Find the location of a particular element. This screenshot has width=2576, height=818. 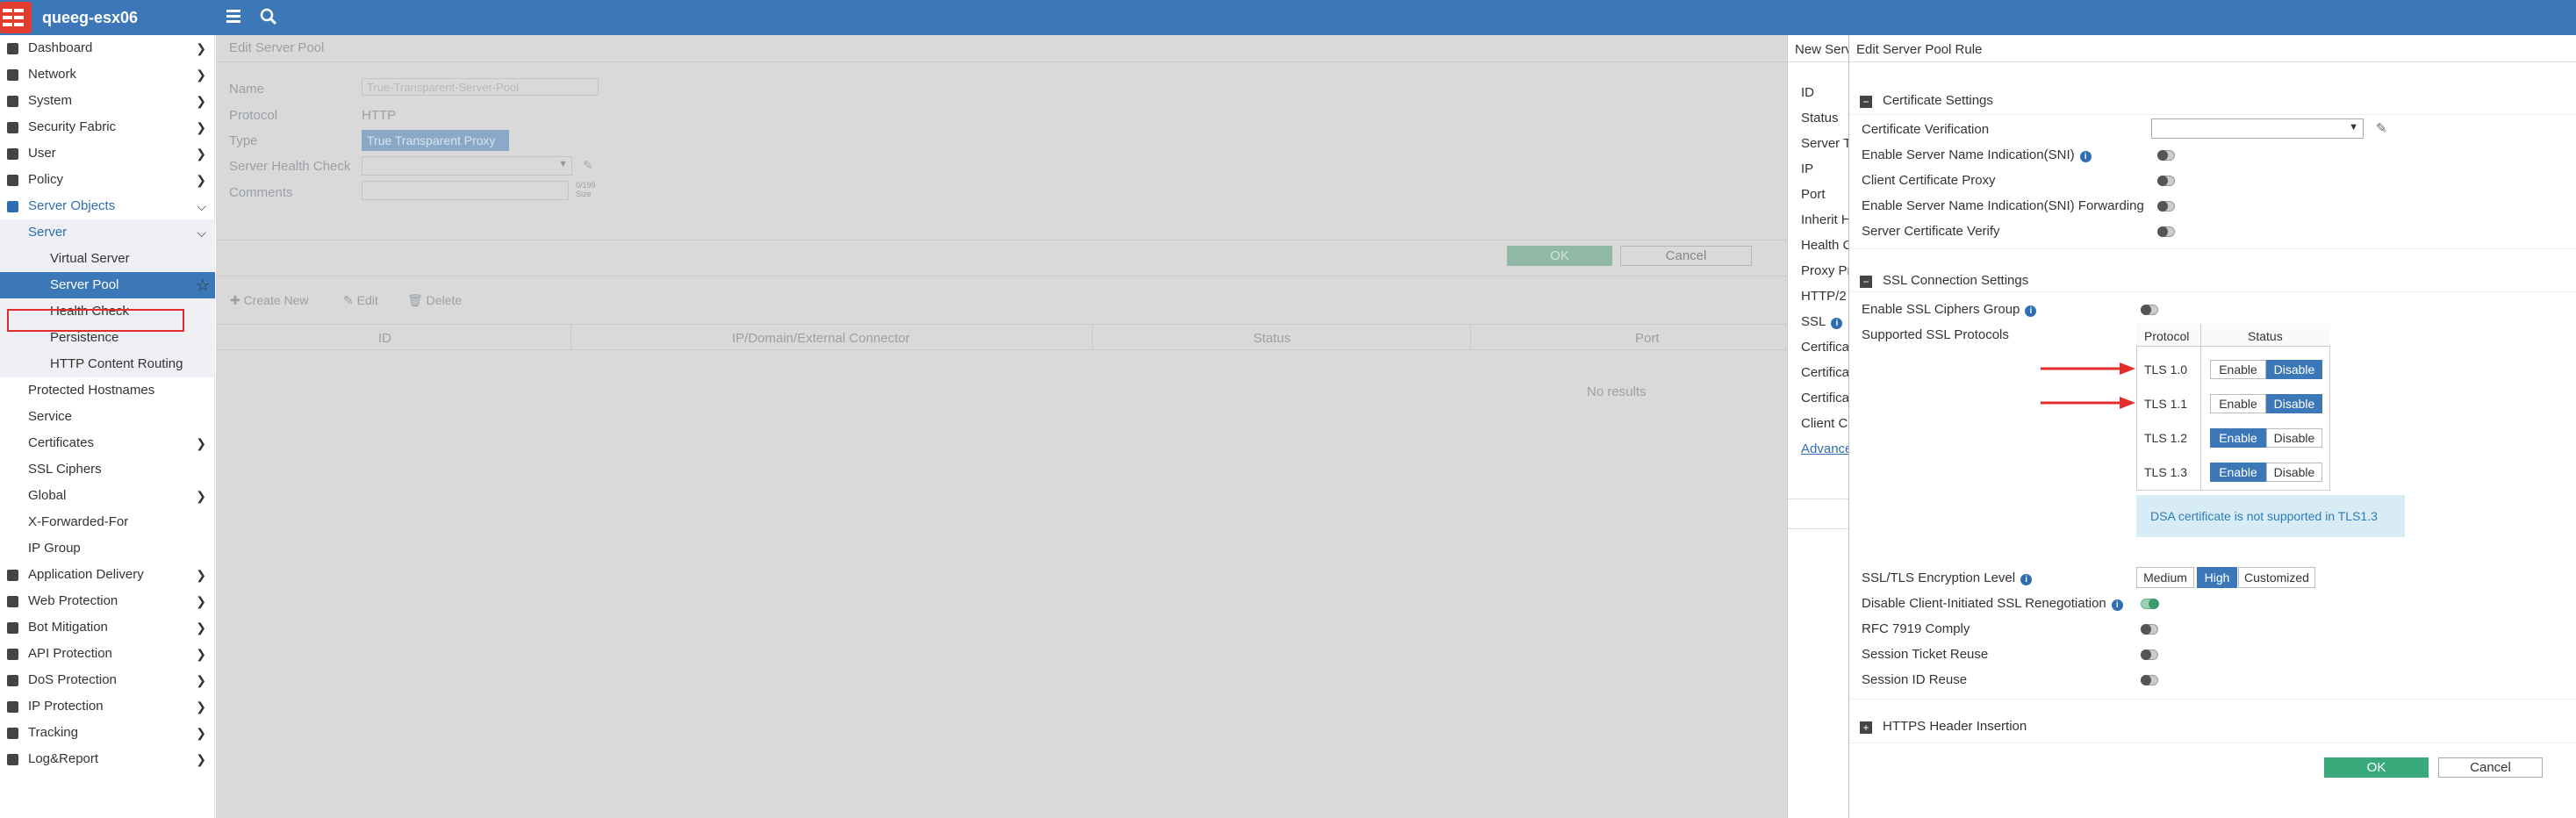

protocol-tls13-label: TLS 1.3 is located at coordinates (2166, 472).